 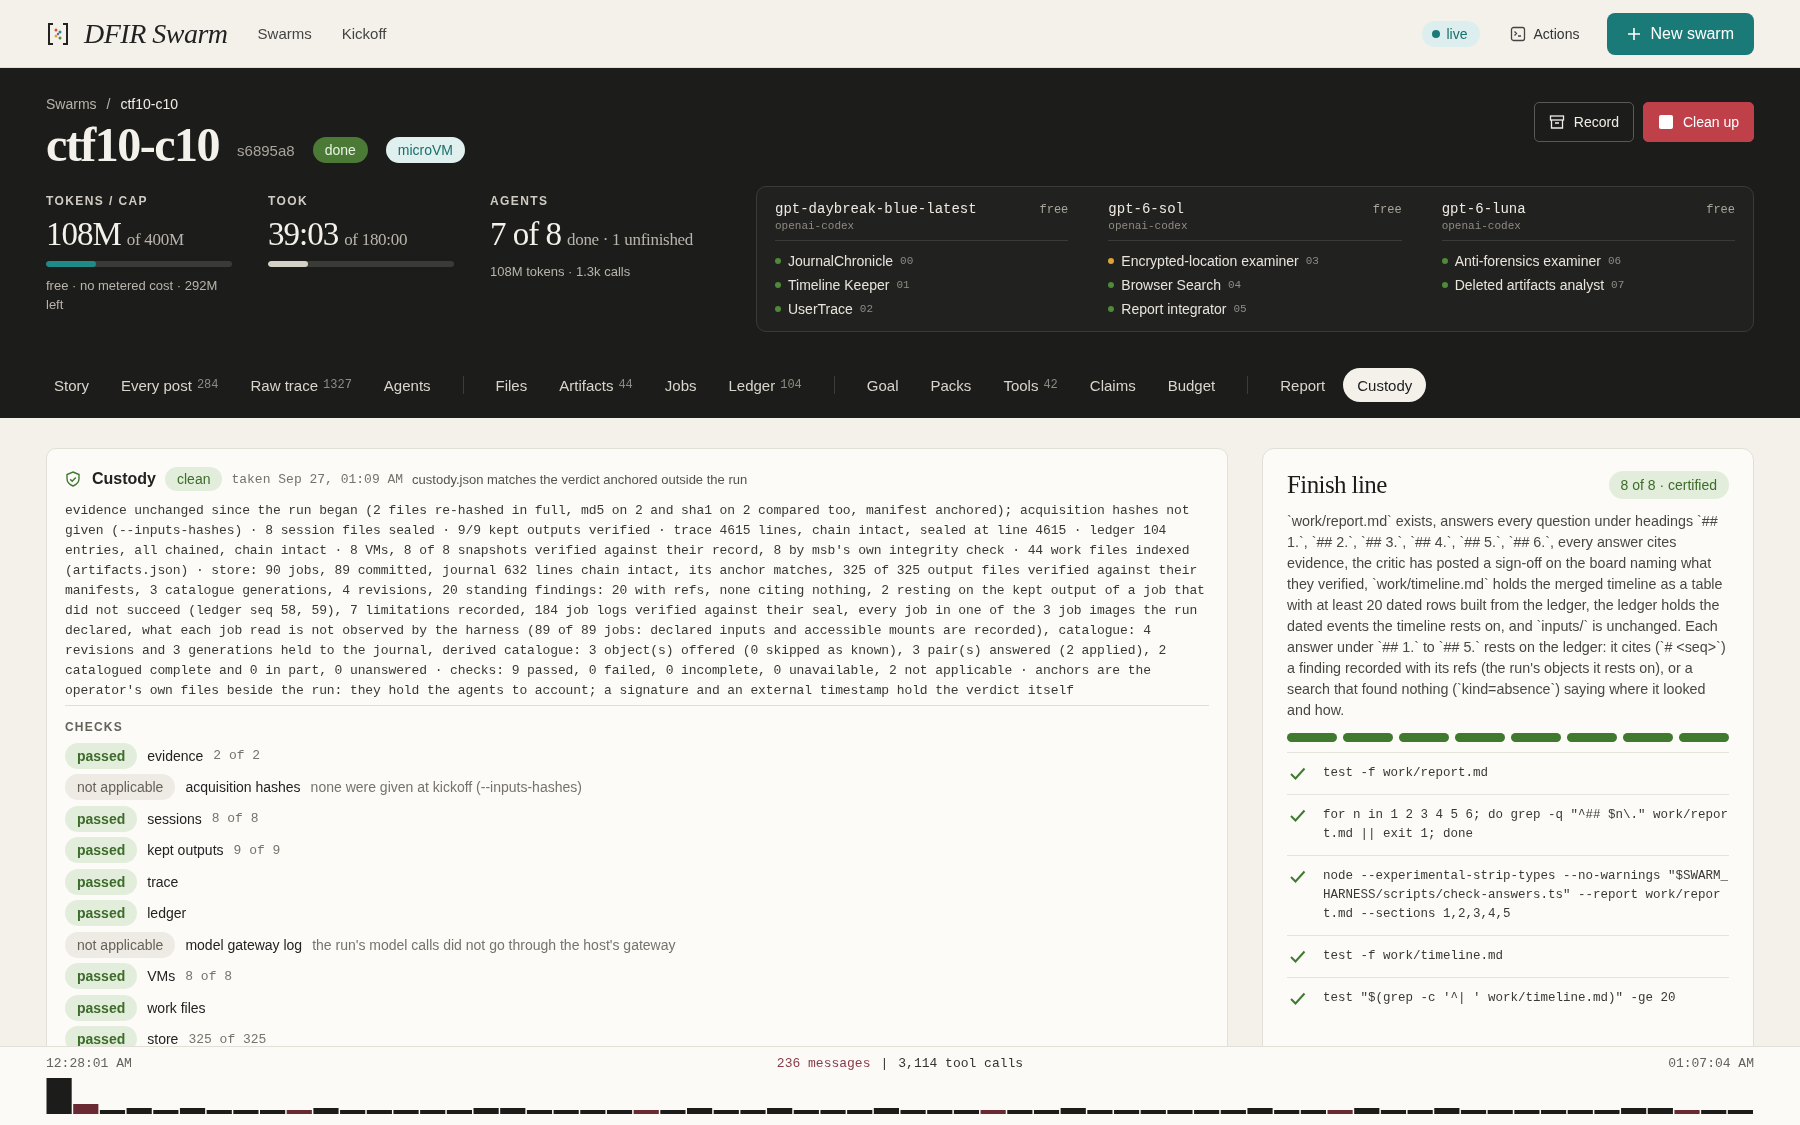 I want to click on check-name: store, so click(x=163, y=1038).